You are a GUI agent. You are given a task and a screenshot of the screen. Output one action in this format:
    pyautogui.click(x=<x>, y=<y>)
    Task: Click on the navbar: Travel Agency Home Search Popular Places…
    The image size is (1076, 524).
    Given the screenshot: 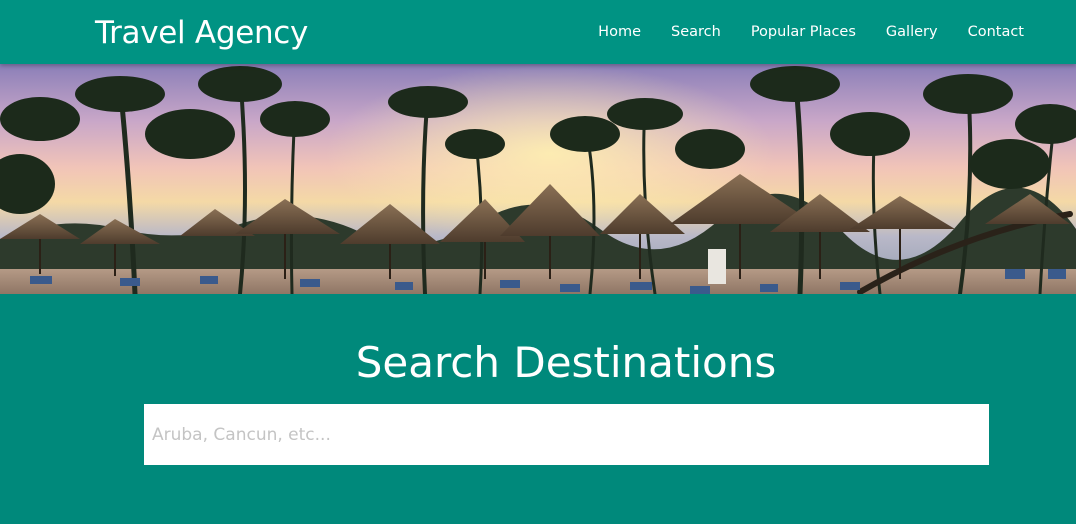 What is the action you would take?
    pyautogui.click(x=538, y=32)
    